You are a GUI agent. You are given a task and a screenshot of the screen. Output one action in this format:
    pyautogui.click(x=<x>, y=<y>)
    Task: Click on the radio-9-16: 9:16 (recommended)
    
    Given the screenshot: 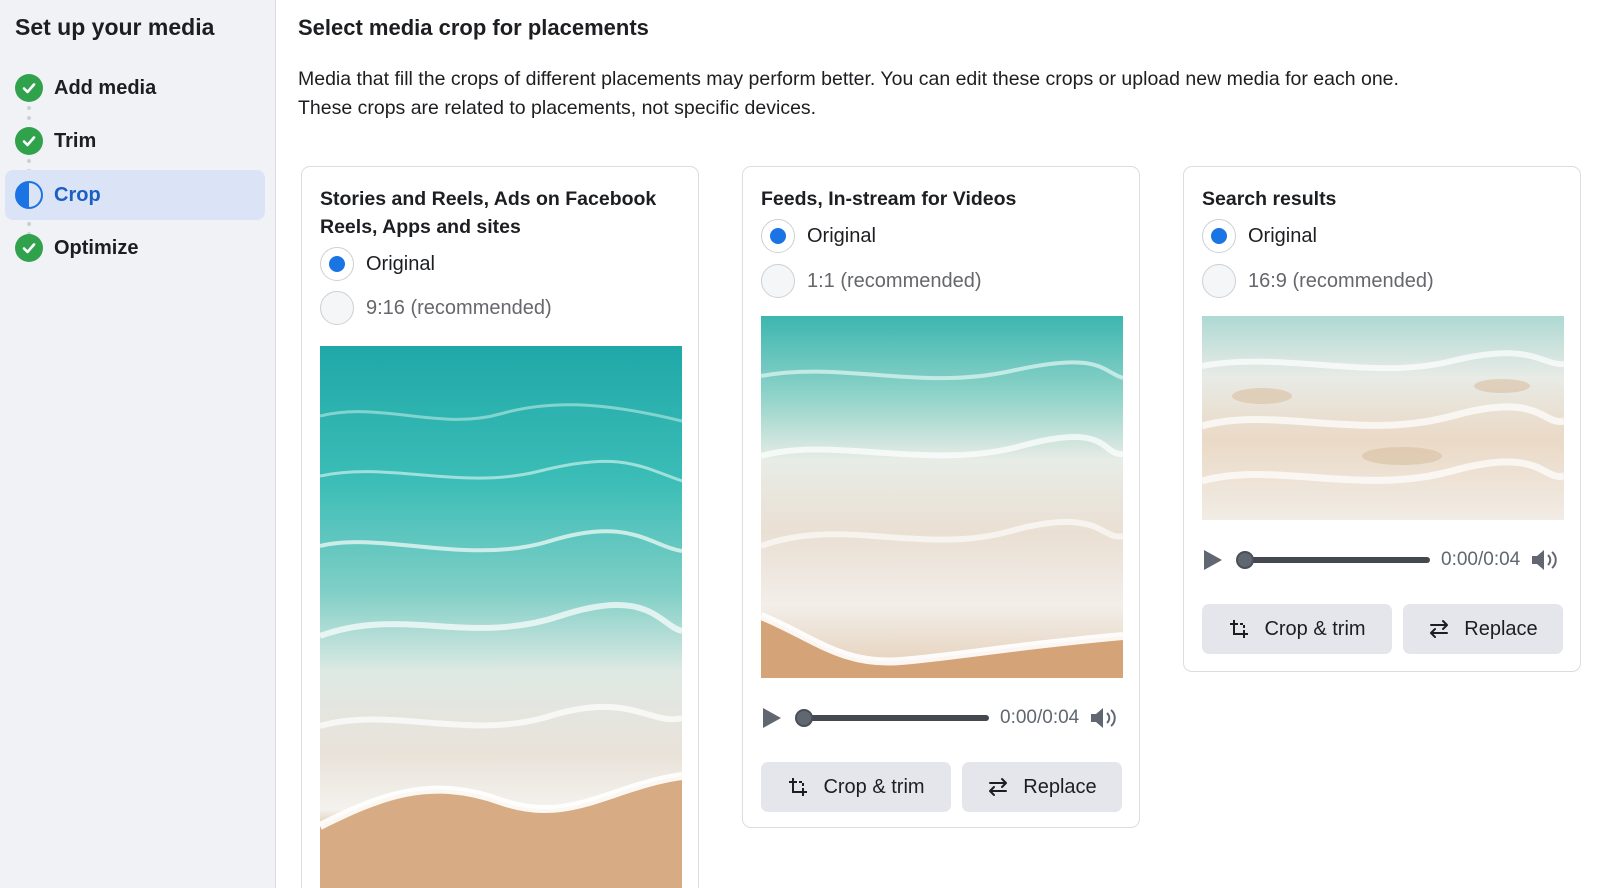 What is the action you would take?
    pyautogui.click(x=436, y=308)
    